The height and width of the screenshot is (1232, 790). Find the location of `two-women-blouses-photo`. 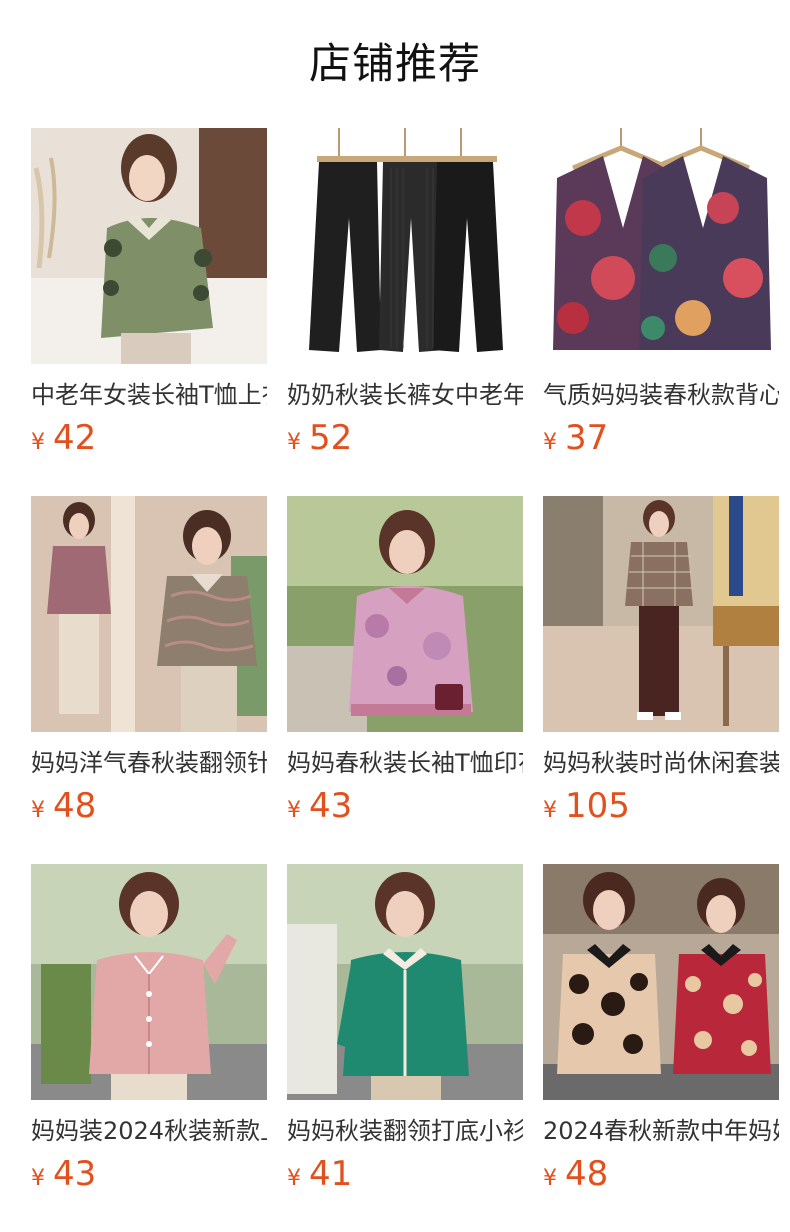

two-women-blouses-photo is located at coordinates (661, 982).